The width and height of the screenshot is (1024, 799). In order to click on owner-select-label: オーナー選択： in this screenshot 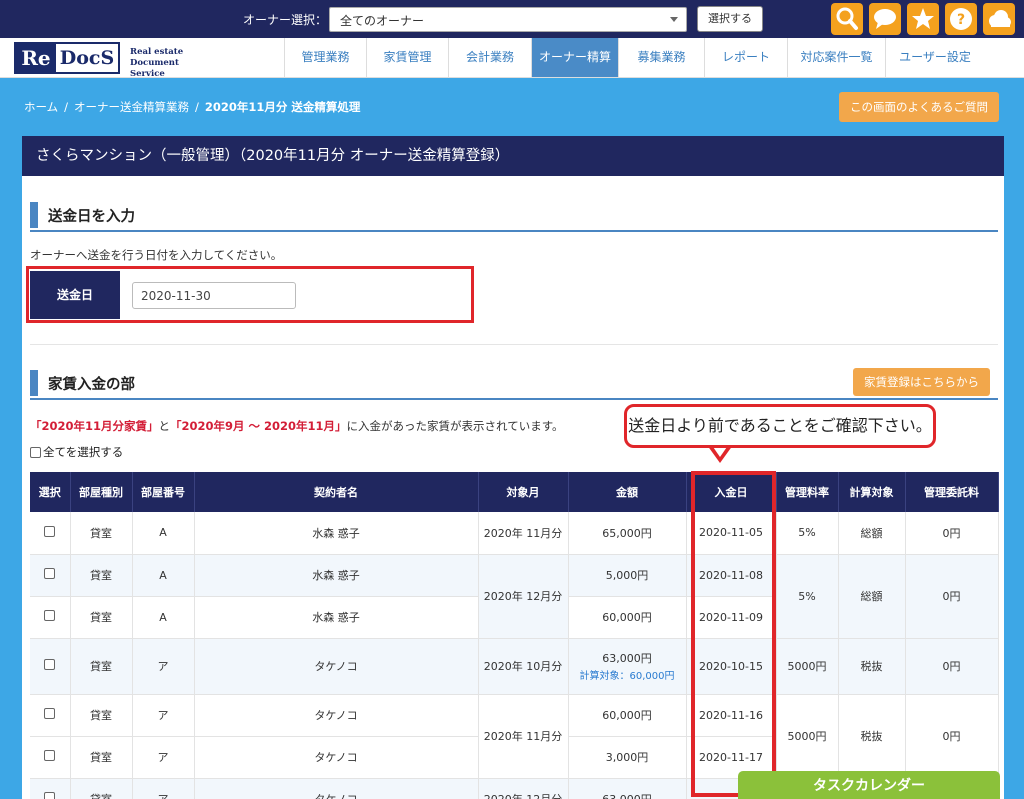, I will do `click(285, 20)`.